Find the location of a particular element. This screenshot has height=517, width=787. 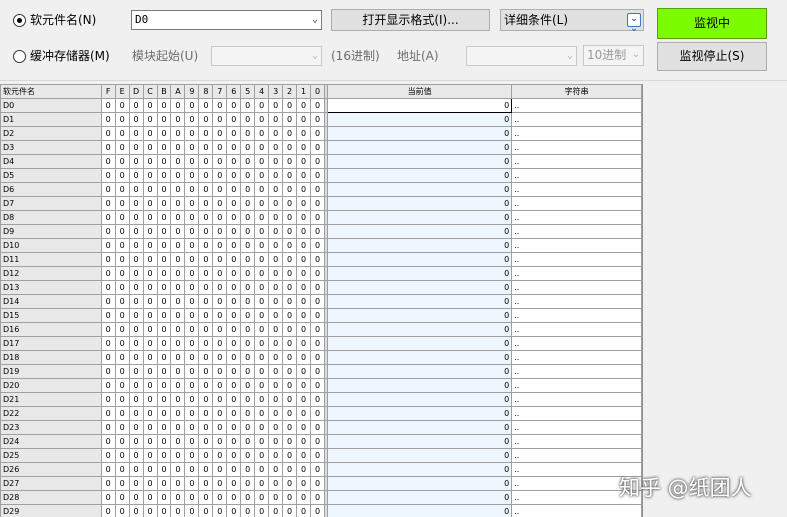

monitoring-button: 监视中 is located at coordinates (712, 23).